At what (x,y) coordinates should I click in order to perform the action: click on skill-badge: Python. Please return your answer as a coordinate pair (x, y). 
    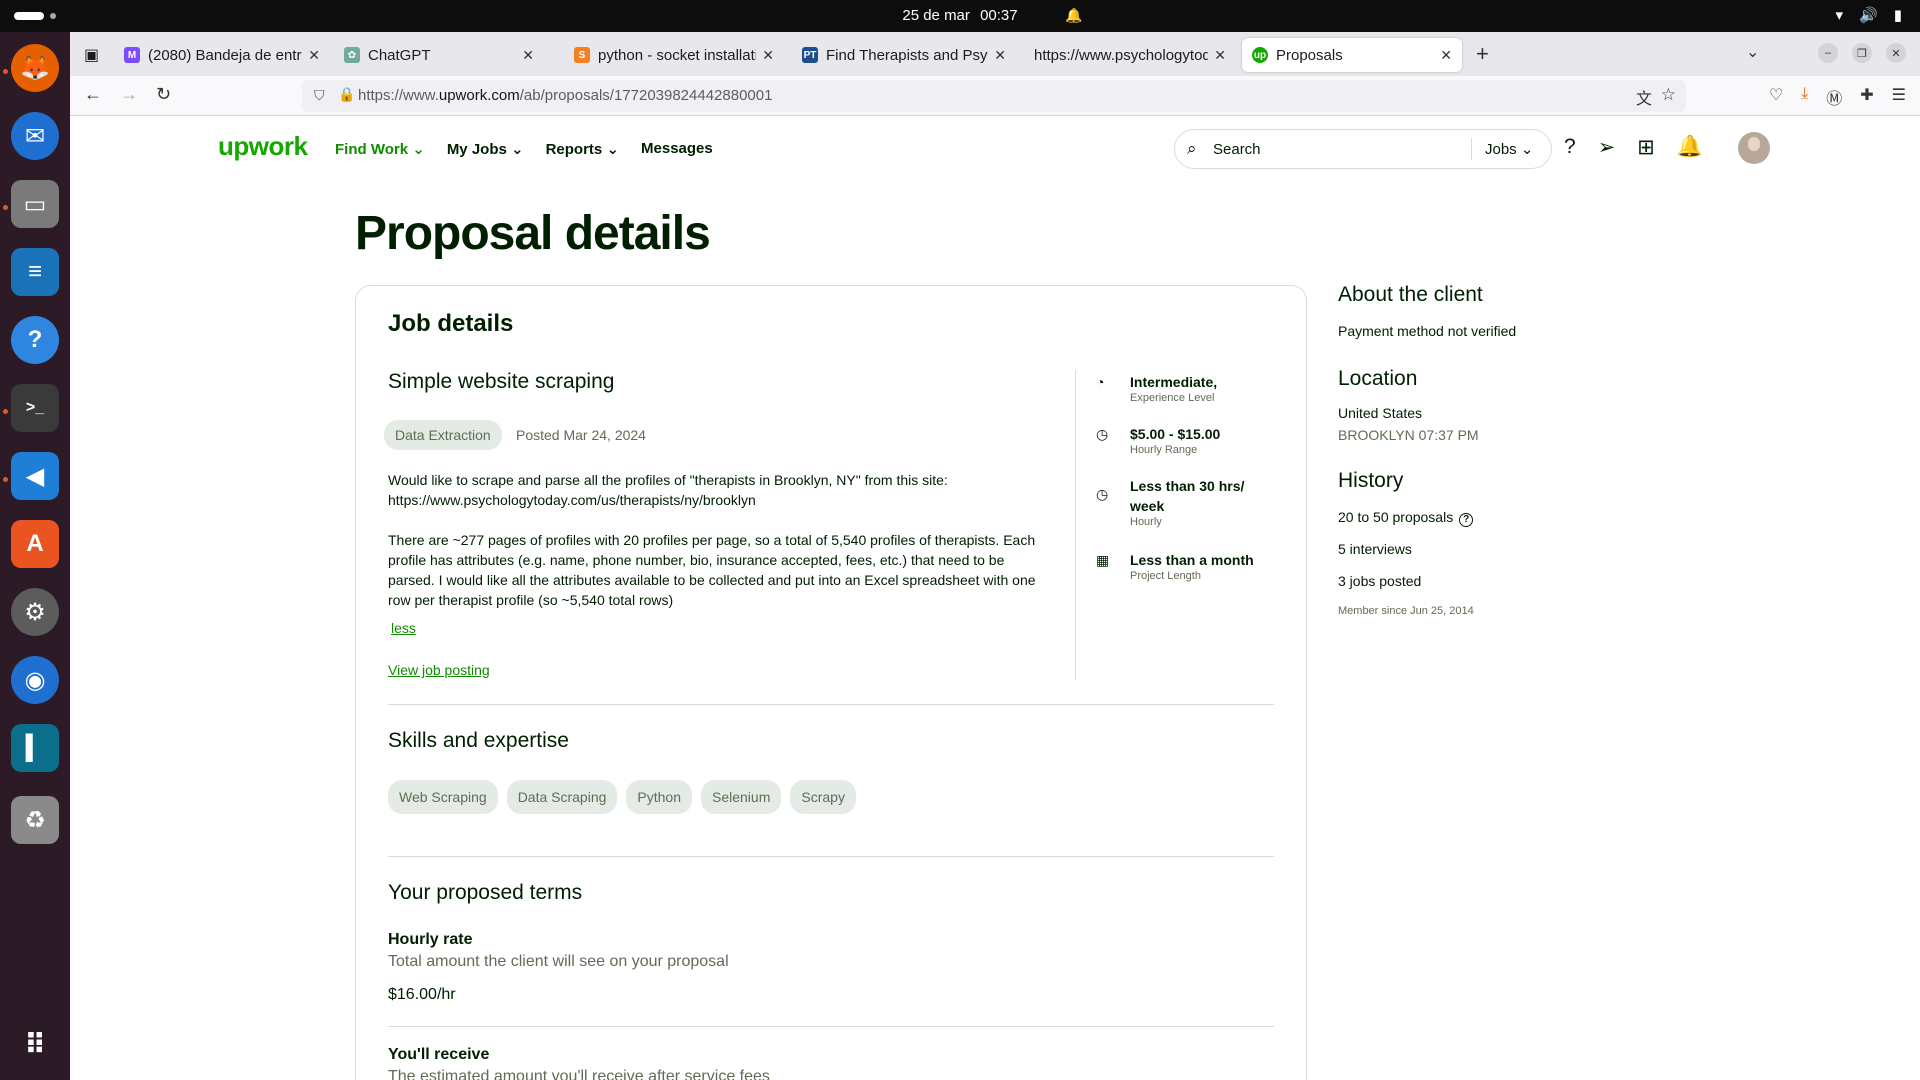
    Looking at the image, I should click on (659, 797).